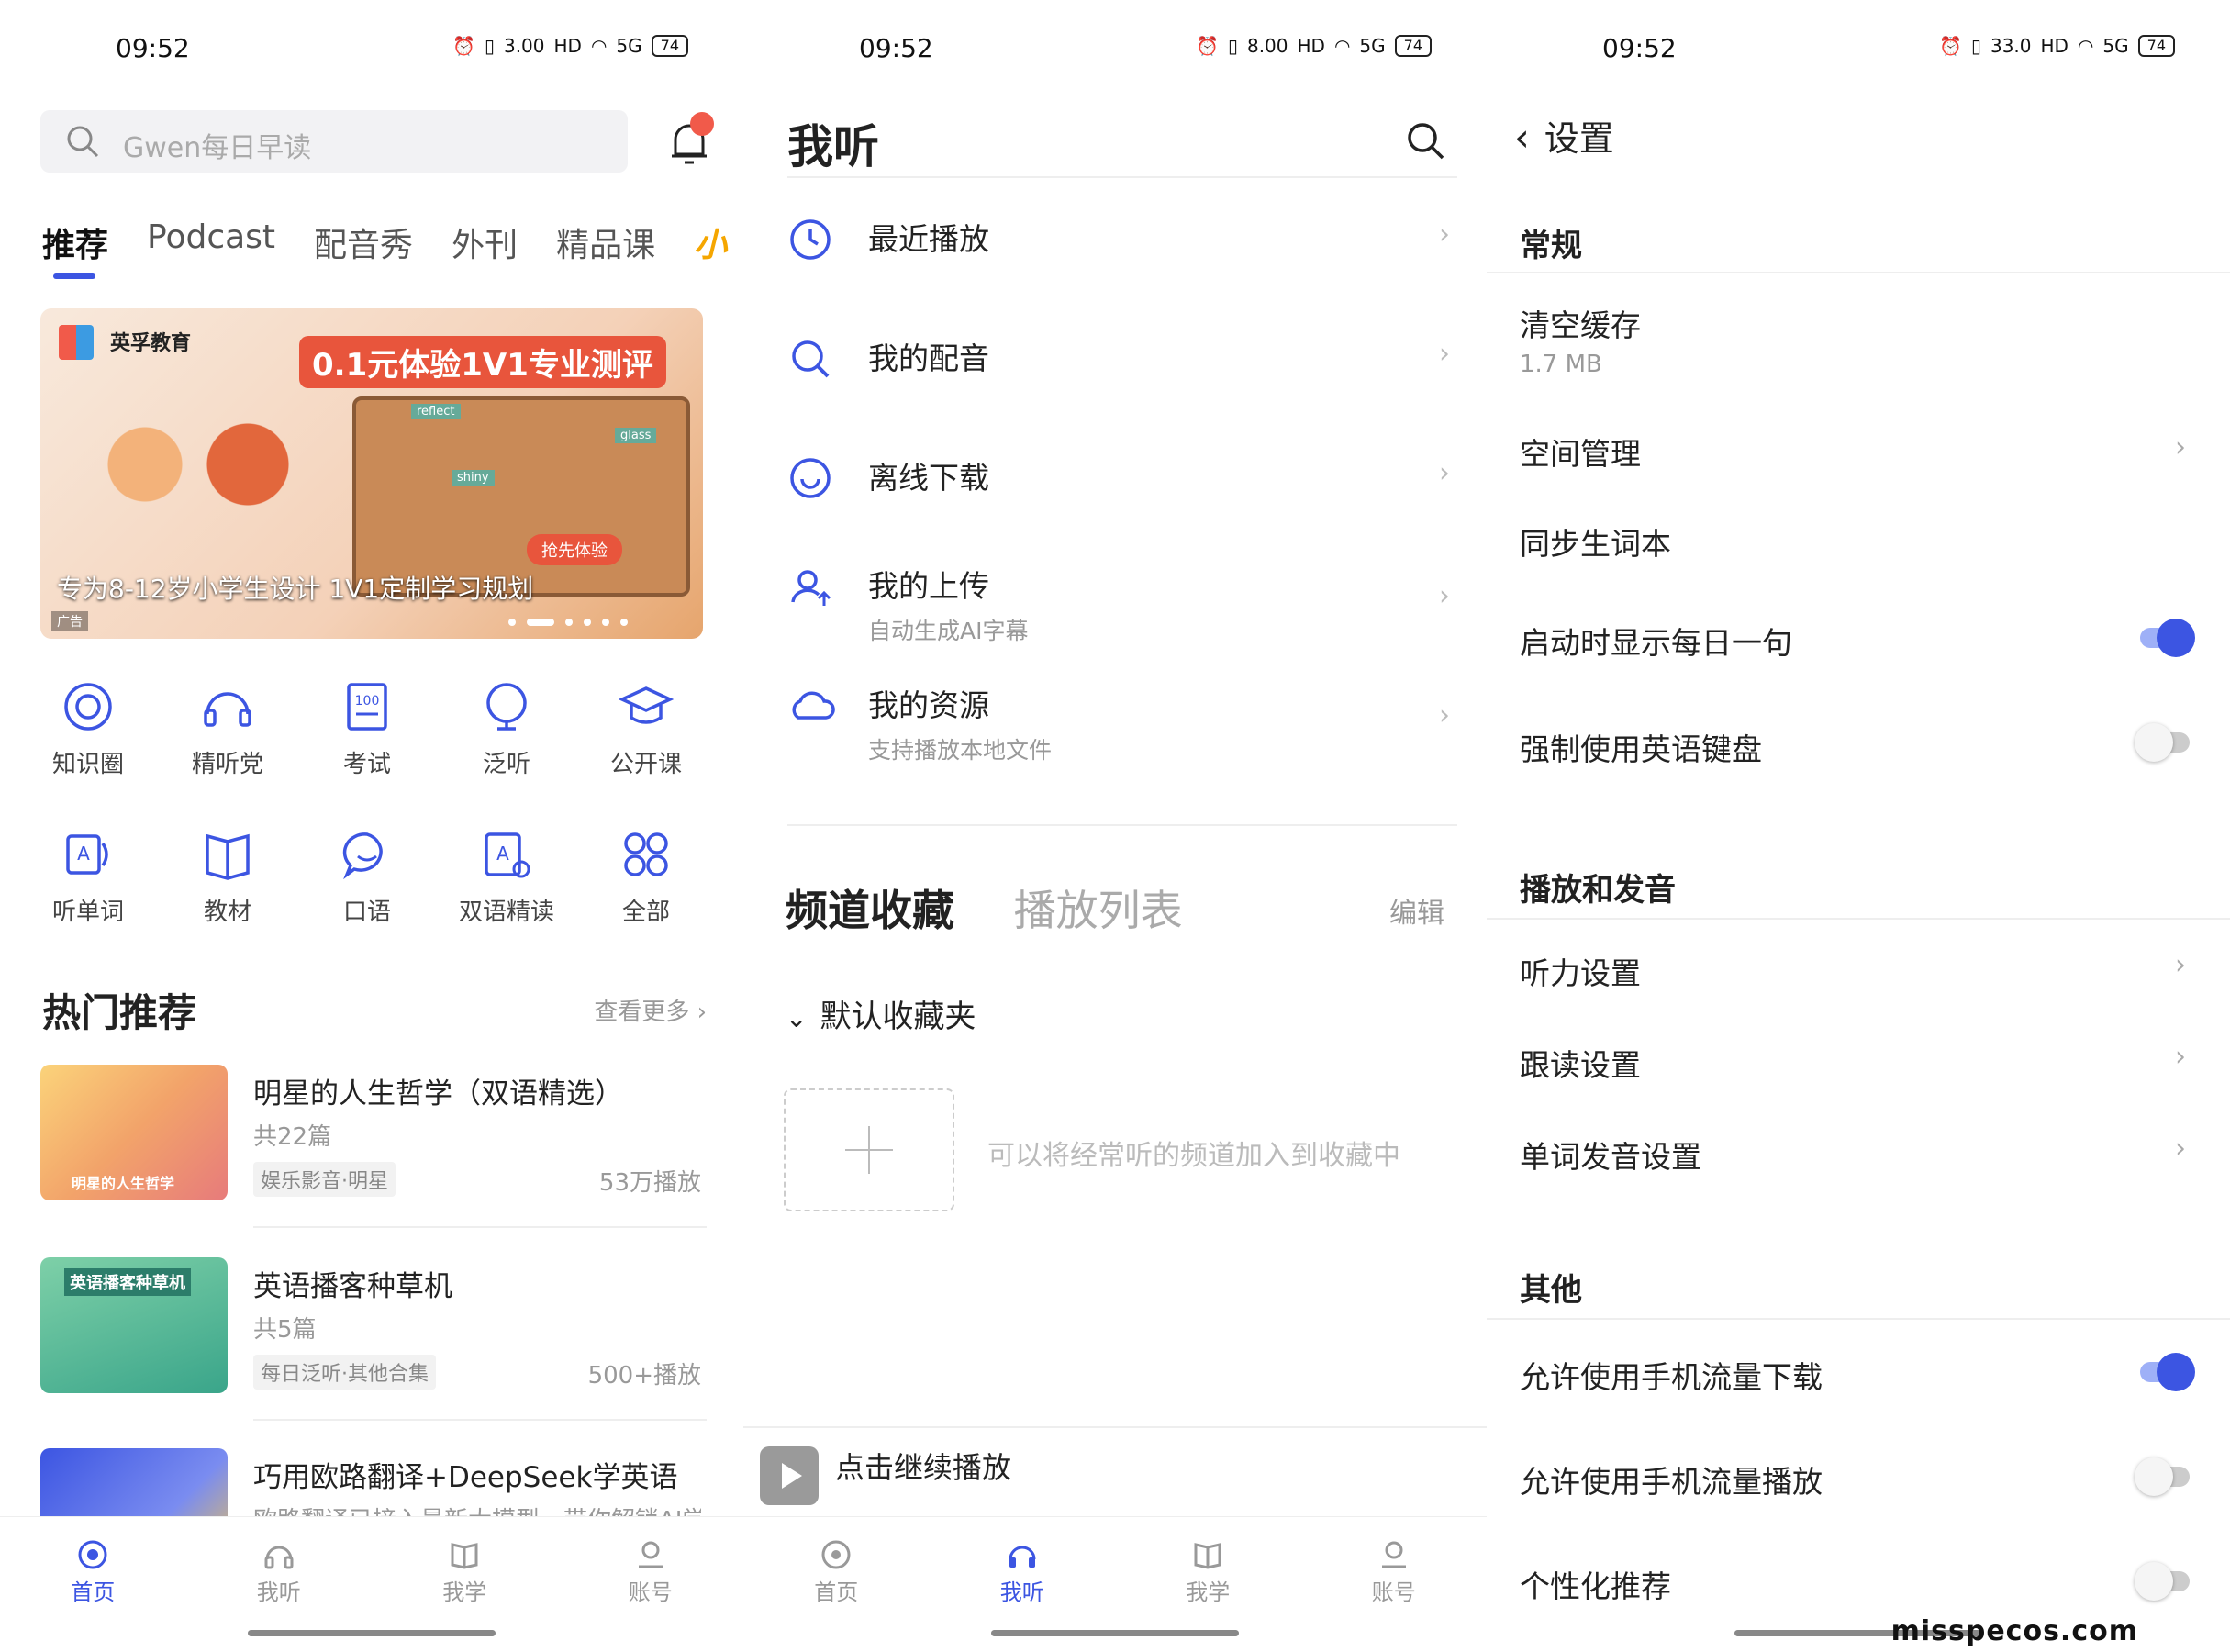 The image size is (2230, 1652). Describe the element at coordinates (710, 242) in the screenshot. I see `tab-partial: 小` at that location.